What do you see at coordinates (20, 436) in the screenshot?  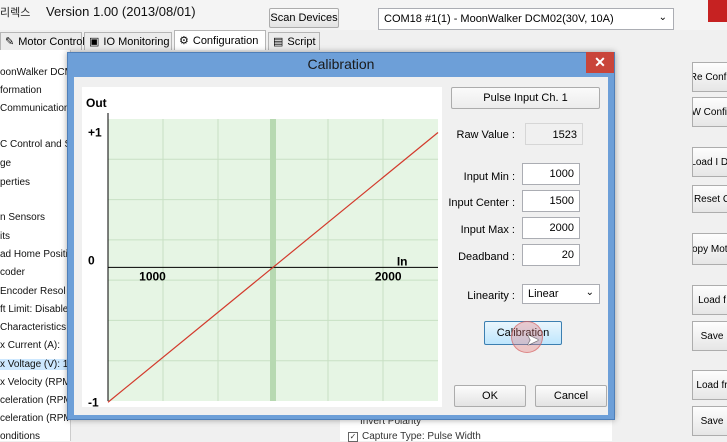 I see `tree-item: onditions` at bounding box center [20, 436].